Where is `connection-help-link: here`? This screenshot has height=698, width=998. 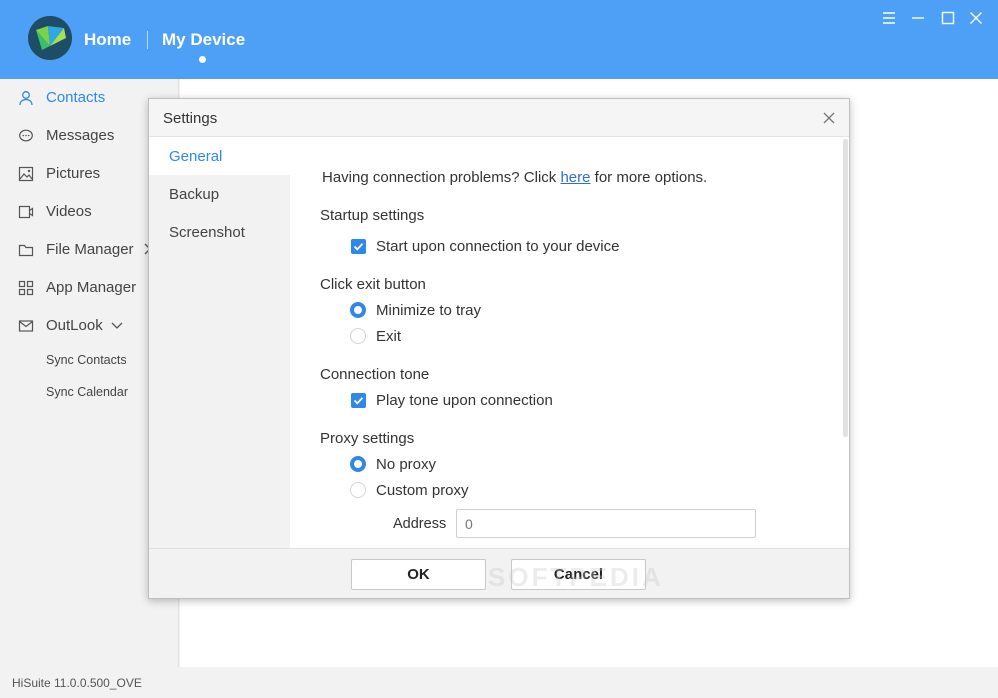
connection-help-link: here is located at coordinates (575, 177).